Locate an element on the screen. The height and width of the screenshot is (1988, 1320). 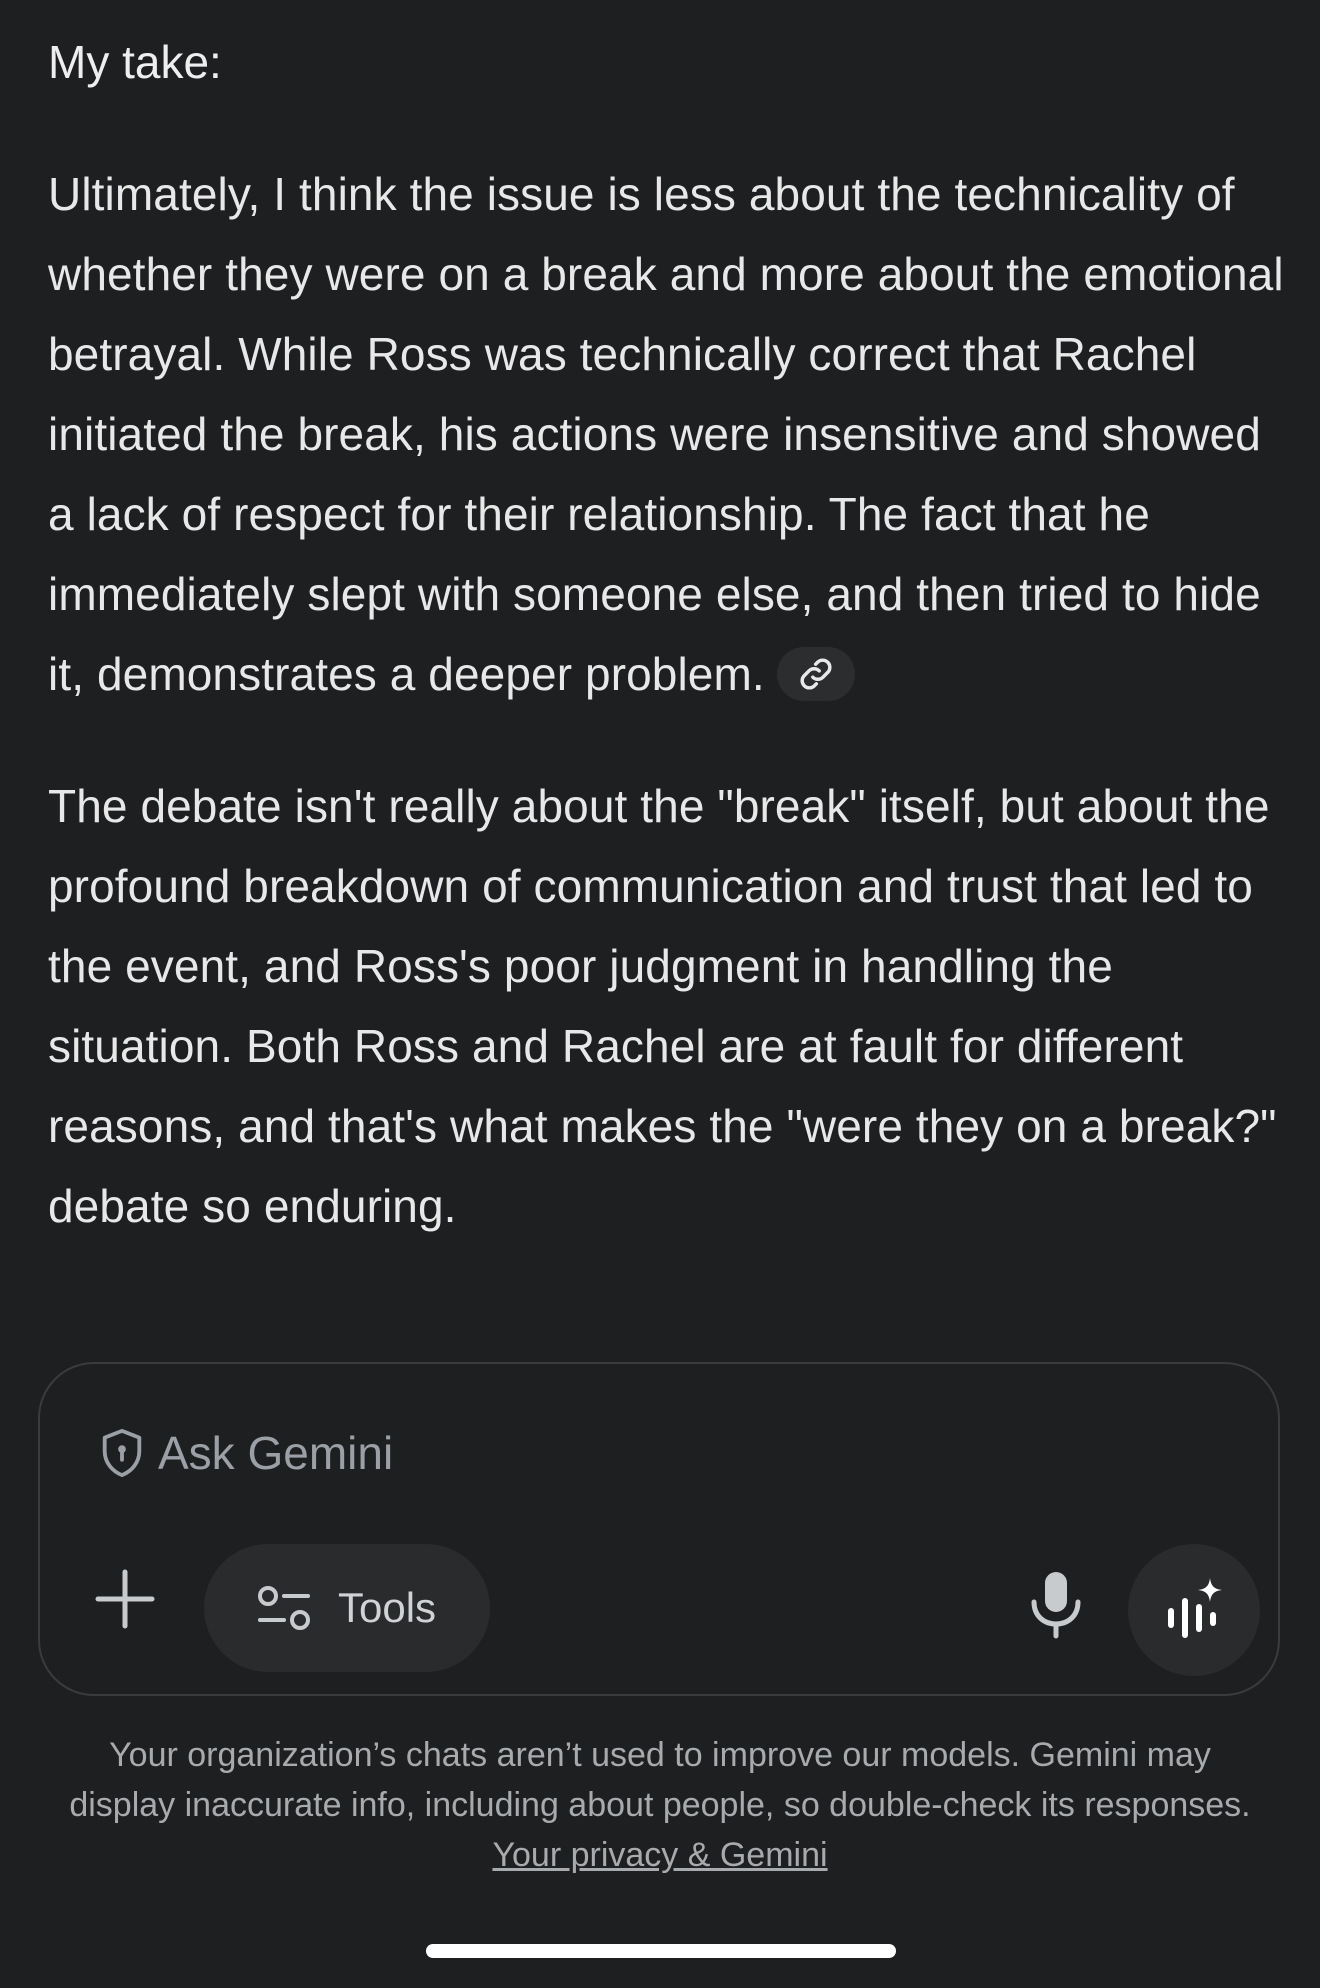
tools-sliders-icon is located at coordinates (284, 1608).